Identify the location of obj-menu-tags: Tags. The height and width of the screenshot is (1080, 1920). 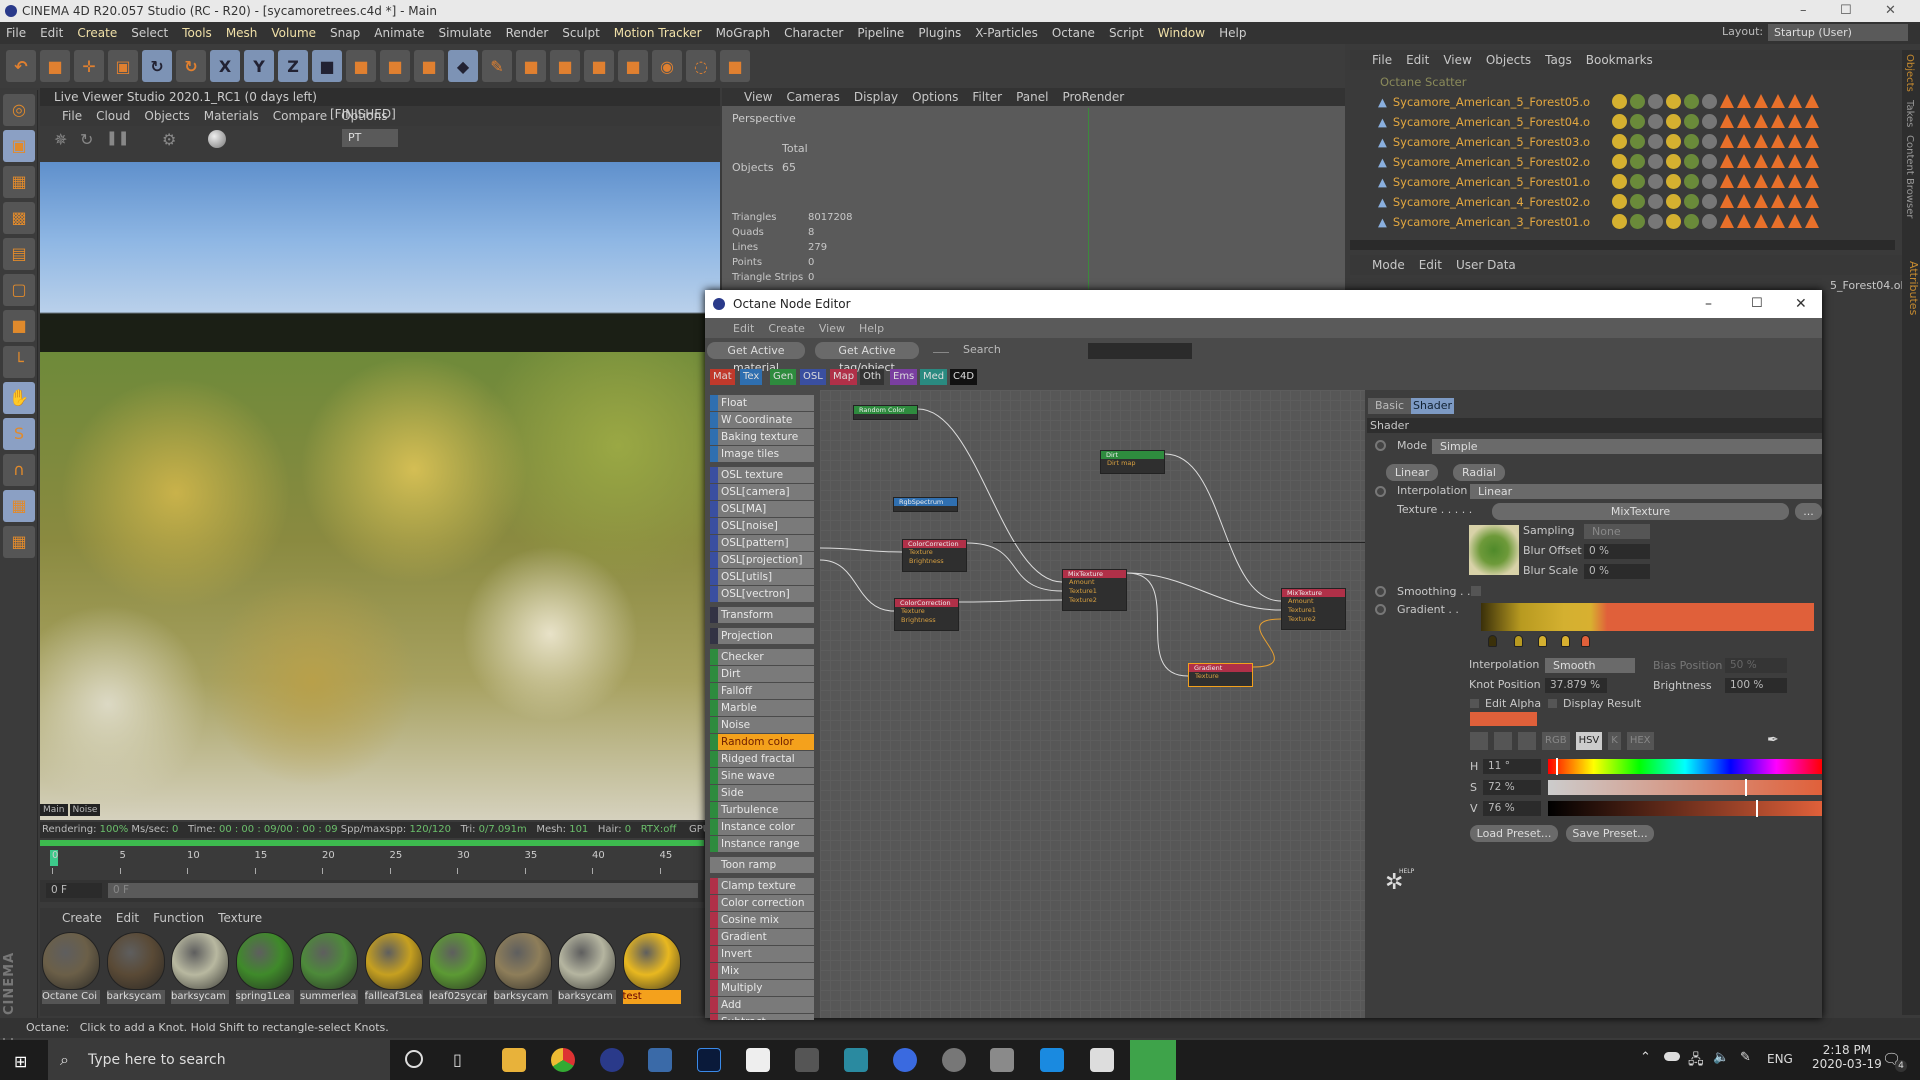
(1558, 60).